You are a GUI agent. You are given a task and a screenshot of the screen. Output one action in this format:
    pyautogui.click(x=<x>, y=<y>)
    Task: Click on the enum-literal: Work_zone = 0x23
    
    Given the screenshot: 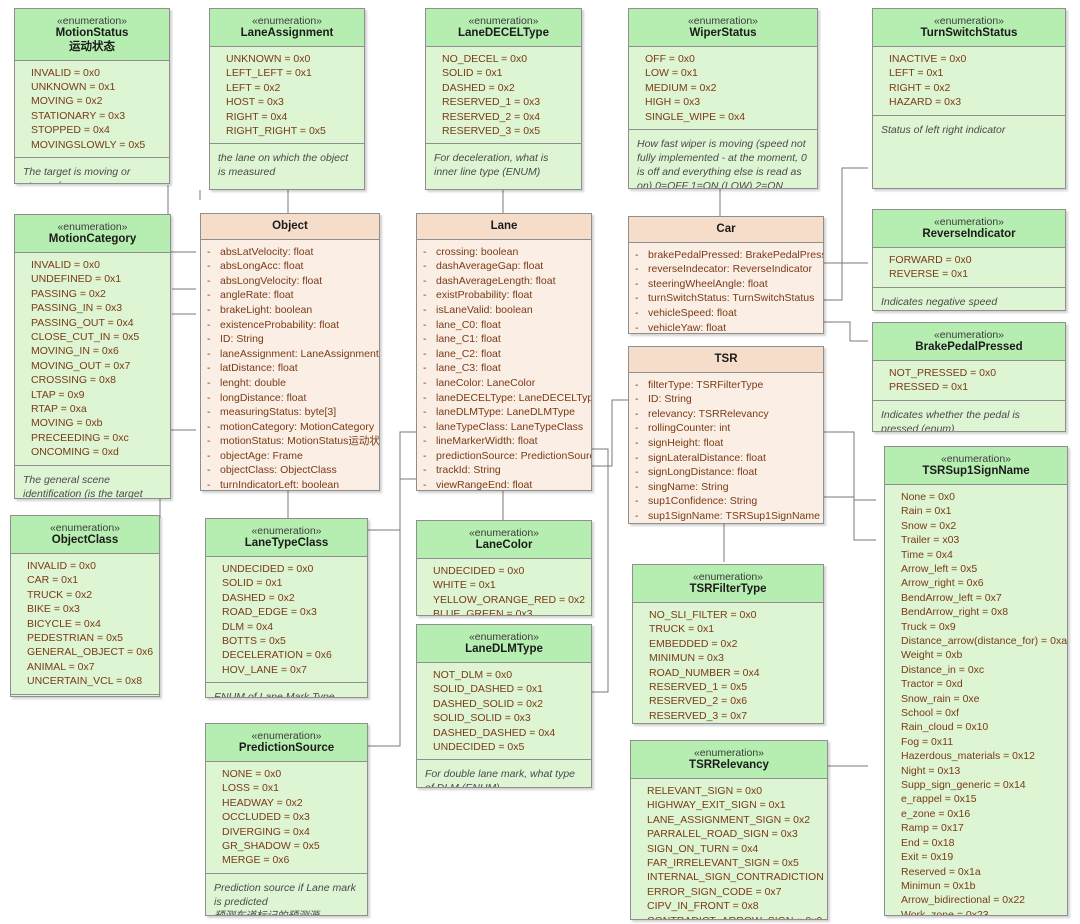 What is the action you would take?
    pyautogui.click(x=945, y=912)
    